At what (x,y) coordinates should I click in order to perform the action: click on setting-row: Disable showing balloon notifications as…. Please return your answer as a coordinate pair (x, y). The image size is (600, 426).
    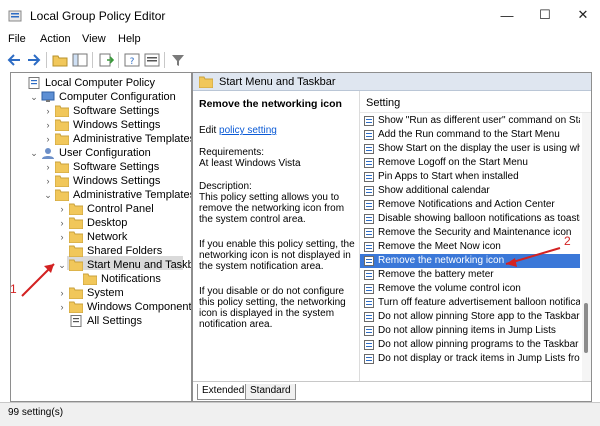
    Looking at the image, I should click on (470, 219).